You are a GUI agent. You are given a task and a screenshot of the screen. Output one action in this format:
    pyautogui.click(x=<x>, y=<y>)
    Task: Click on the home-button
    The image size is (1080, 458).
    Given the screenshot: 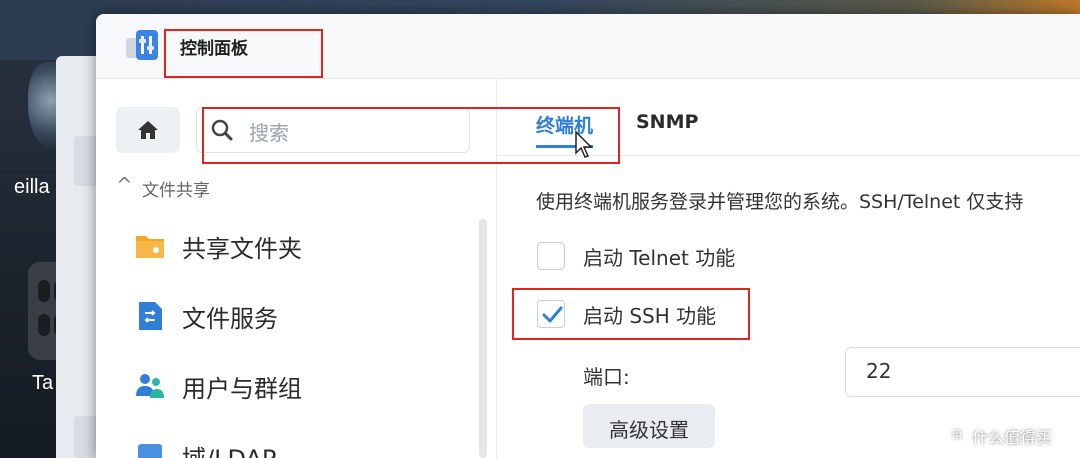 What is the action you would take?
    pyautogui.click(x=148, y=130)
    